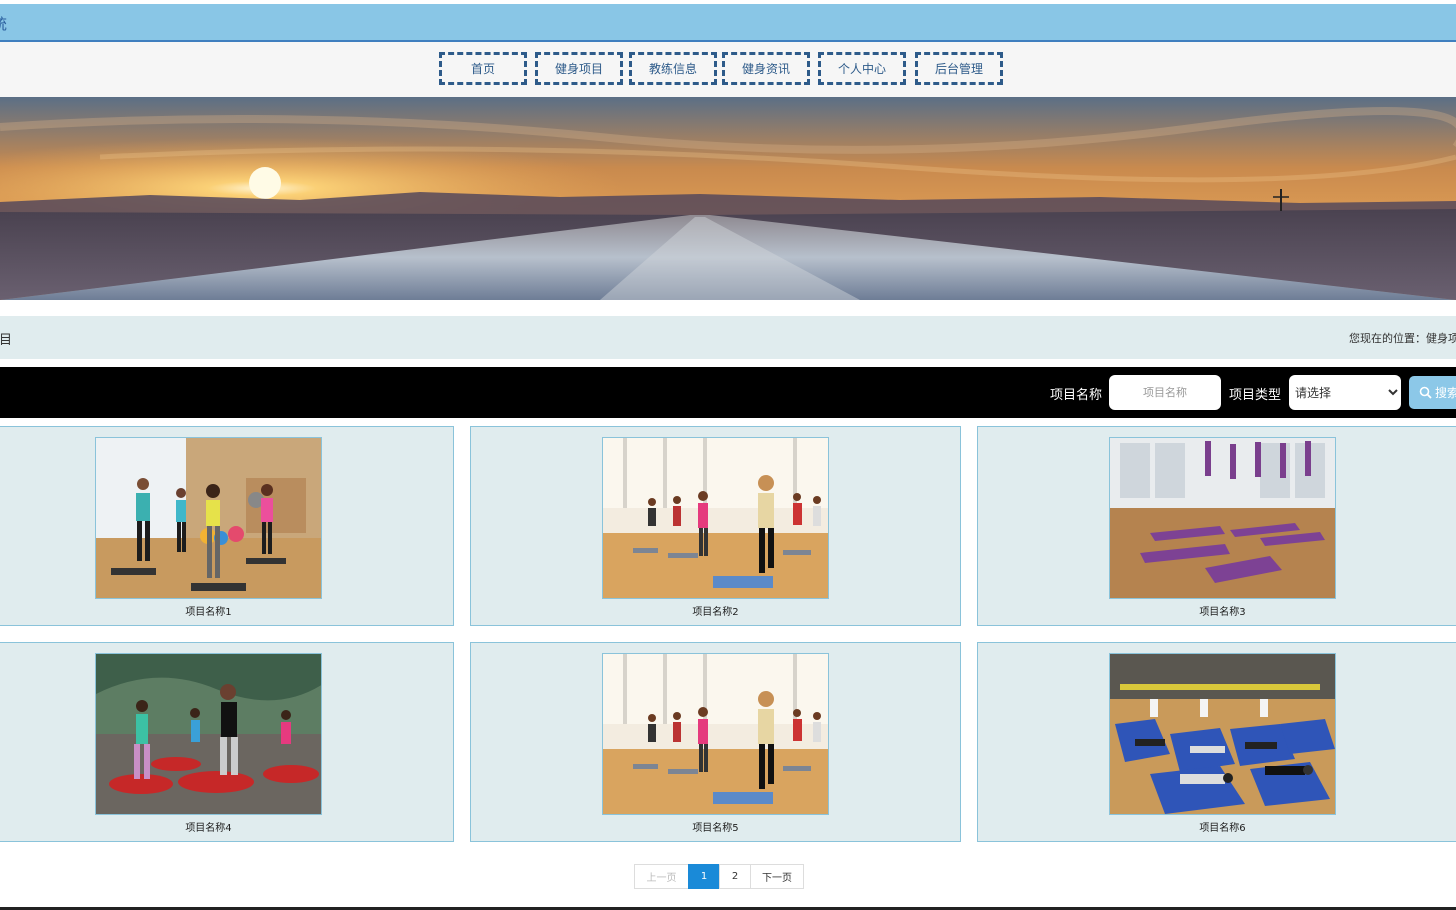 This screenshot has width=1456, height=910. Describe the element at coordinates (1165, 392) in the screenshot. I see `project-name-input` at that location.